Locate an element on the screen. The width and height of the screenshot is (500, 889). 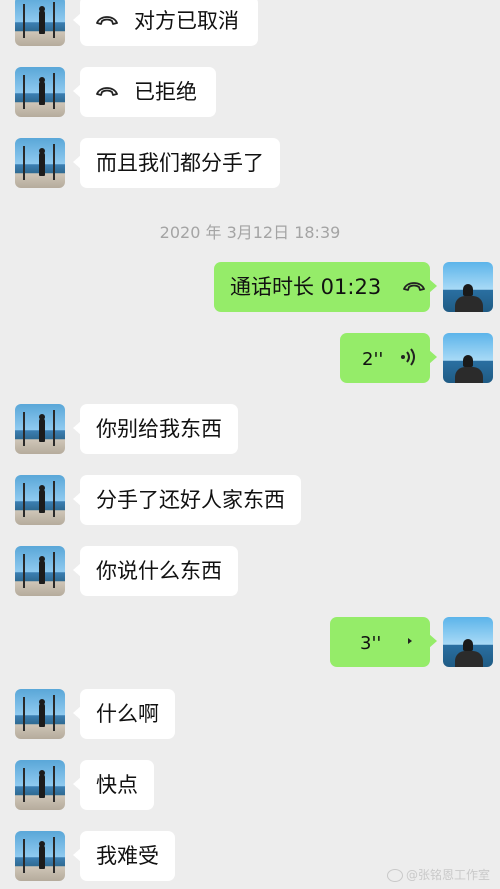
message-bubble: 而且我们都分手了 is located at coordinates (176, 163).